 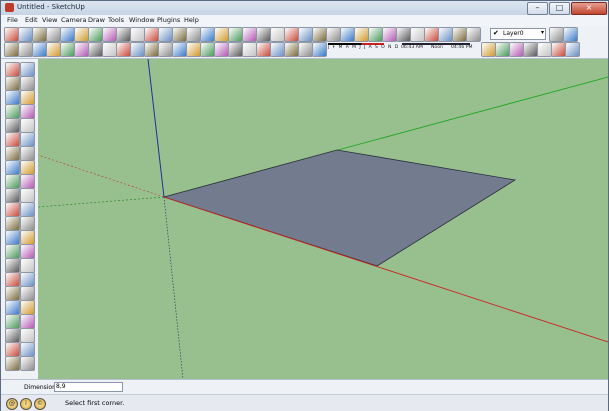 What do you see at coordinates (333, 34) in the screenshot?
I see `cut-icon` at bounding box center [333, 34].